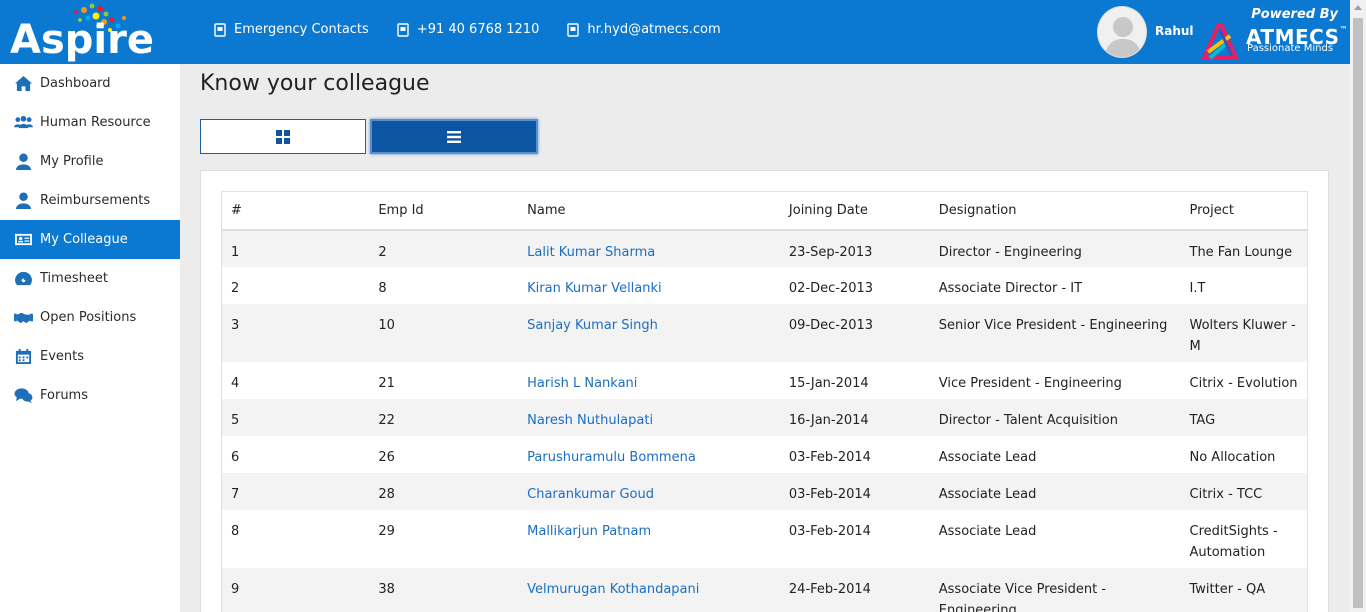  Describe the element at coordinates (1010, 288) in the screenshot. I see `designation: Associate Director - IT` at that location.